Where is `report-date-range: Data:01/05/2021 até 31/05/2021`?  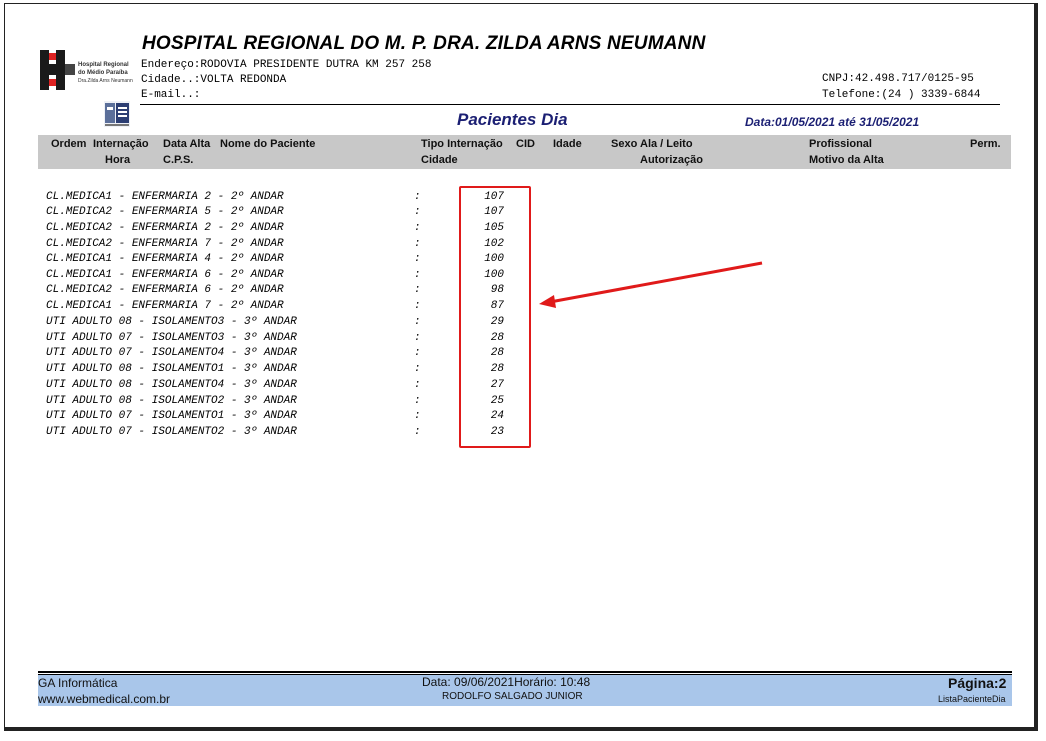 report-date-range: Data:01/05/2021 até 31/05/2021 is located at coordinates (832, 122).